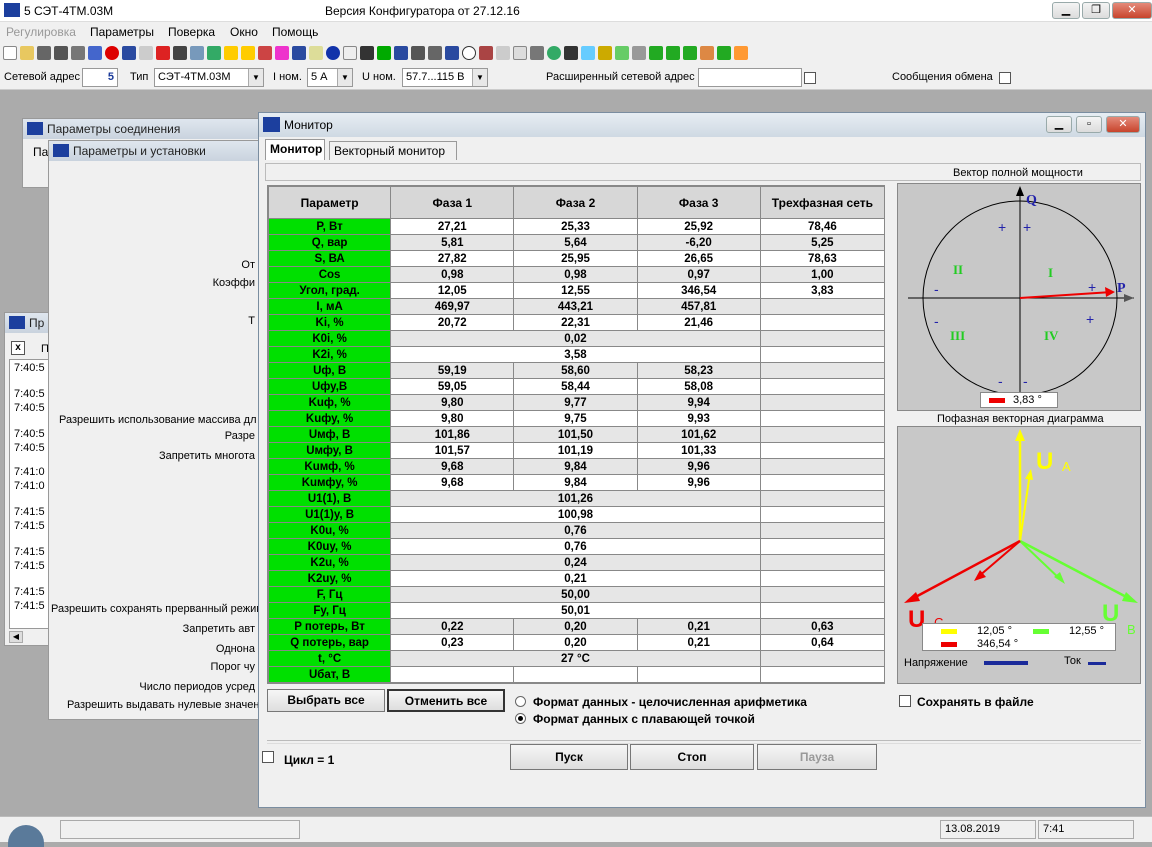 This screenshot has height=847, width=1152. What do you see at coordinates (576, 674) in the screenshot?
I see `table-row: Uбат, В` at bounding box center [576, 674].